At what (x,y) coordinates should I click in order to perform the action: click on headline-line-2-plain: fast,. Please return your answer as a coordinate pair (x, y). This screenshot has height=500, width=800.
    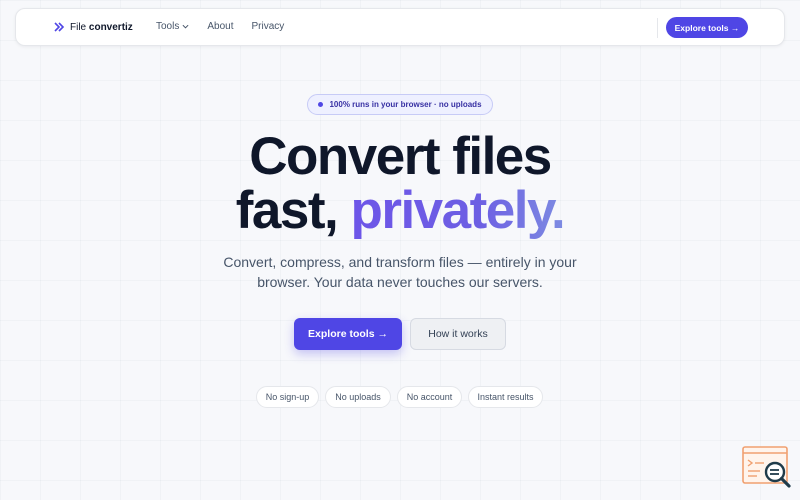
    Looking at the image, I should click on (293, 210).